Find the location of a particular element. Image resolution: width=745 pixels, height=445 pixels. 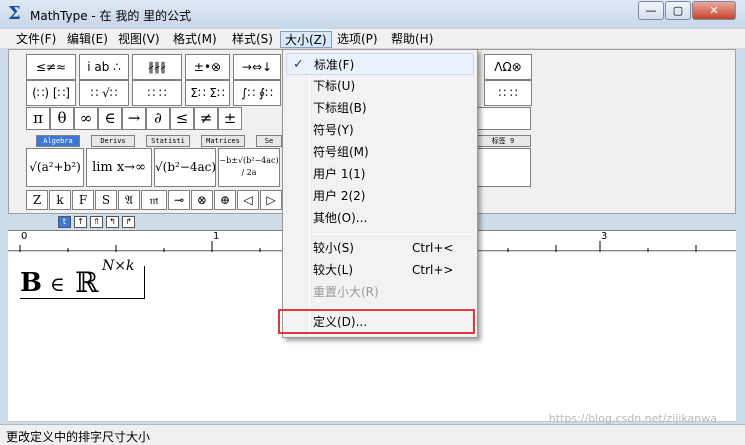

size-item-label: 符号(Y) is located at coordinates (333, 130).